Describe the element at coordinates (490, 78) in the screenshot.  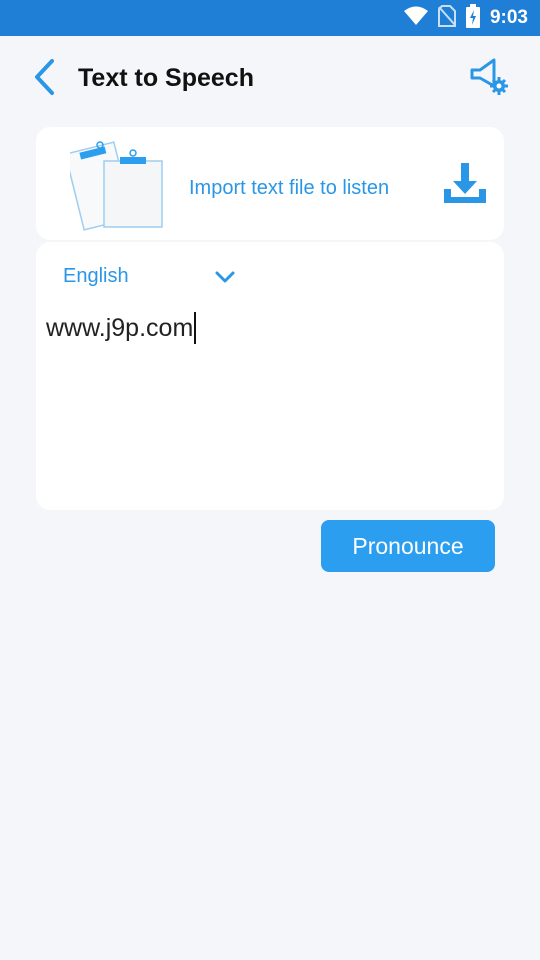
I see `voice-settings-button` at that location.